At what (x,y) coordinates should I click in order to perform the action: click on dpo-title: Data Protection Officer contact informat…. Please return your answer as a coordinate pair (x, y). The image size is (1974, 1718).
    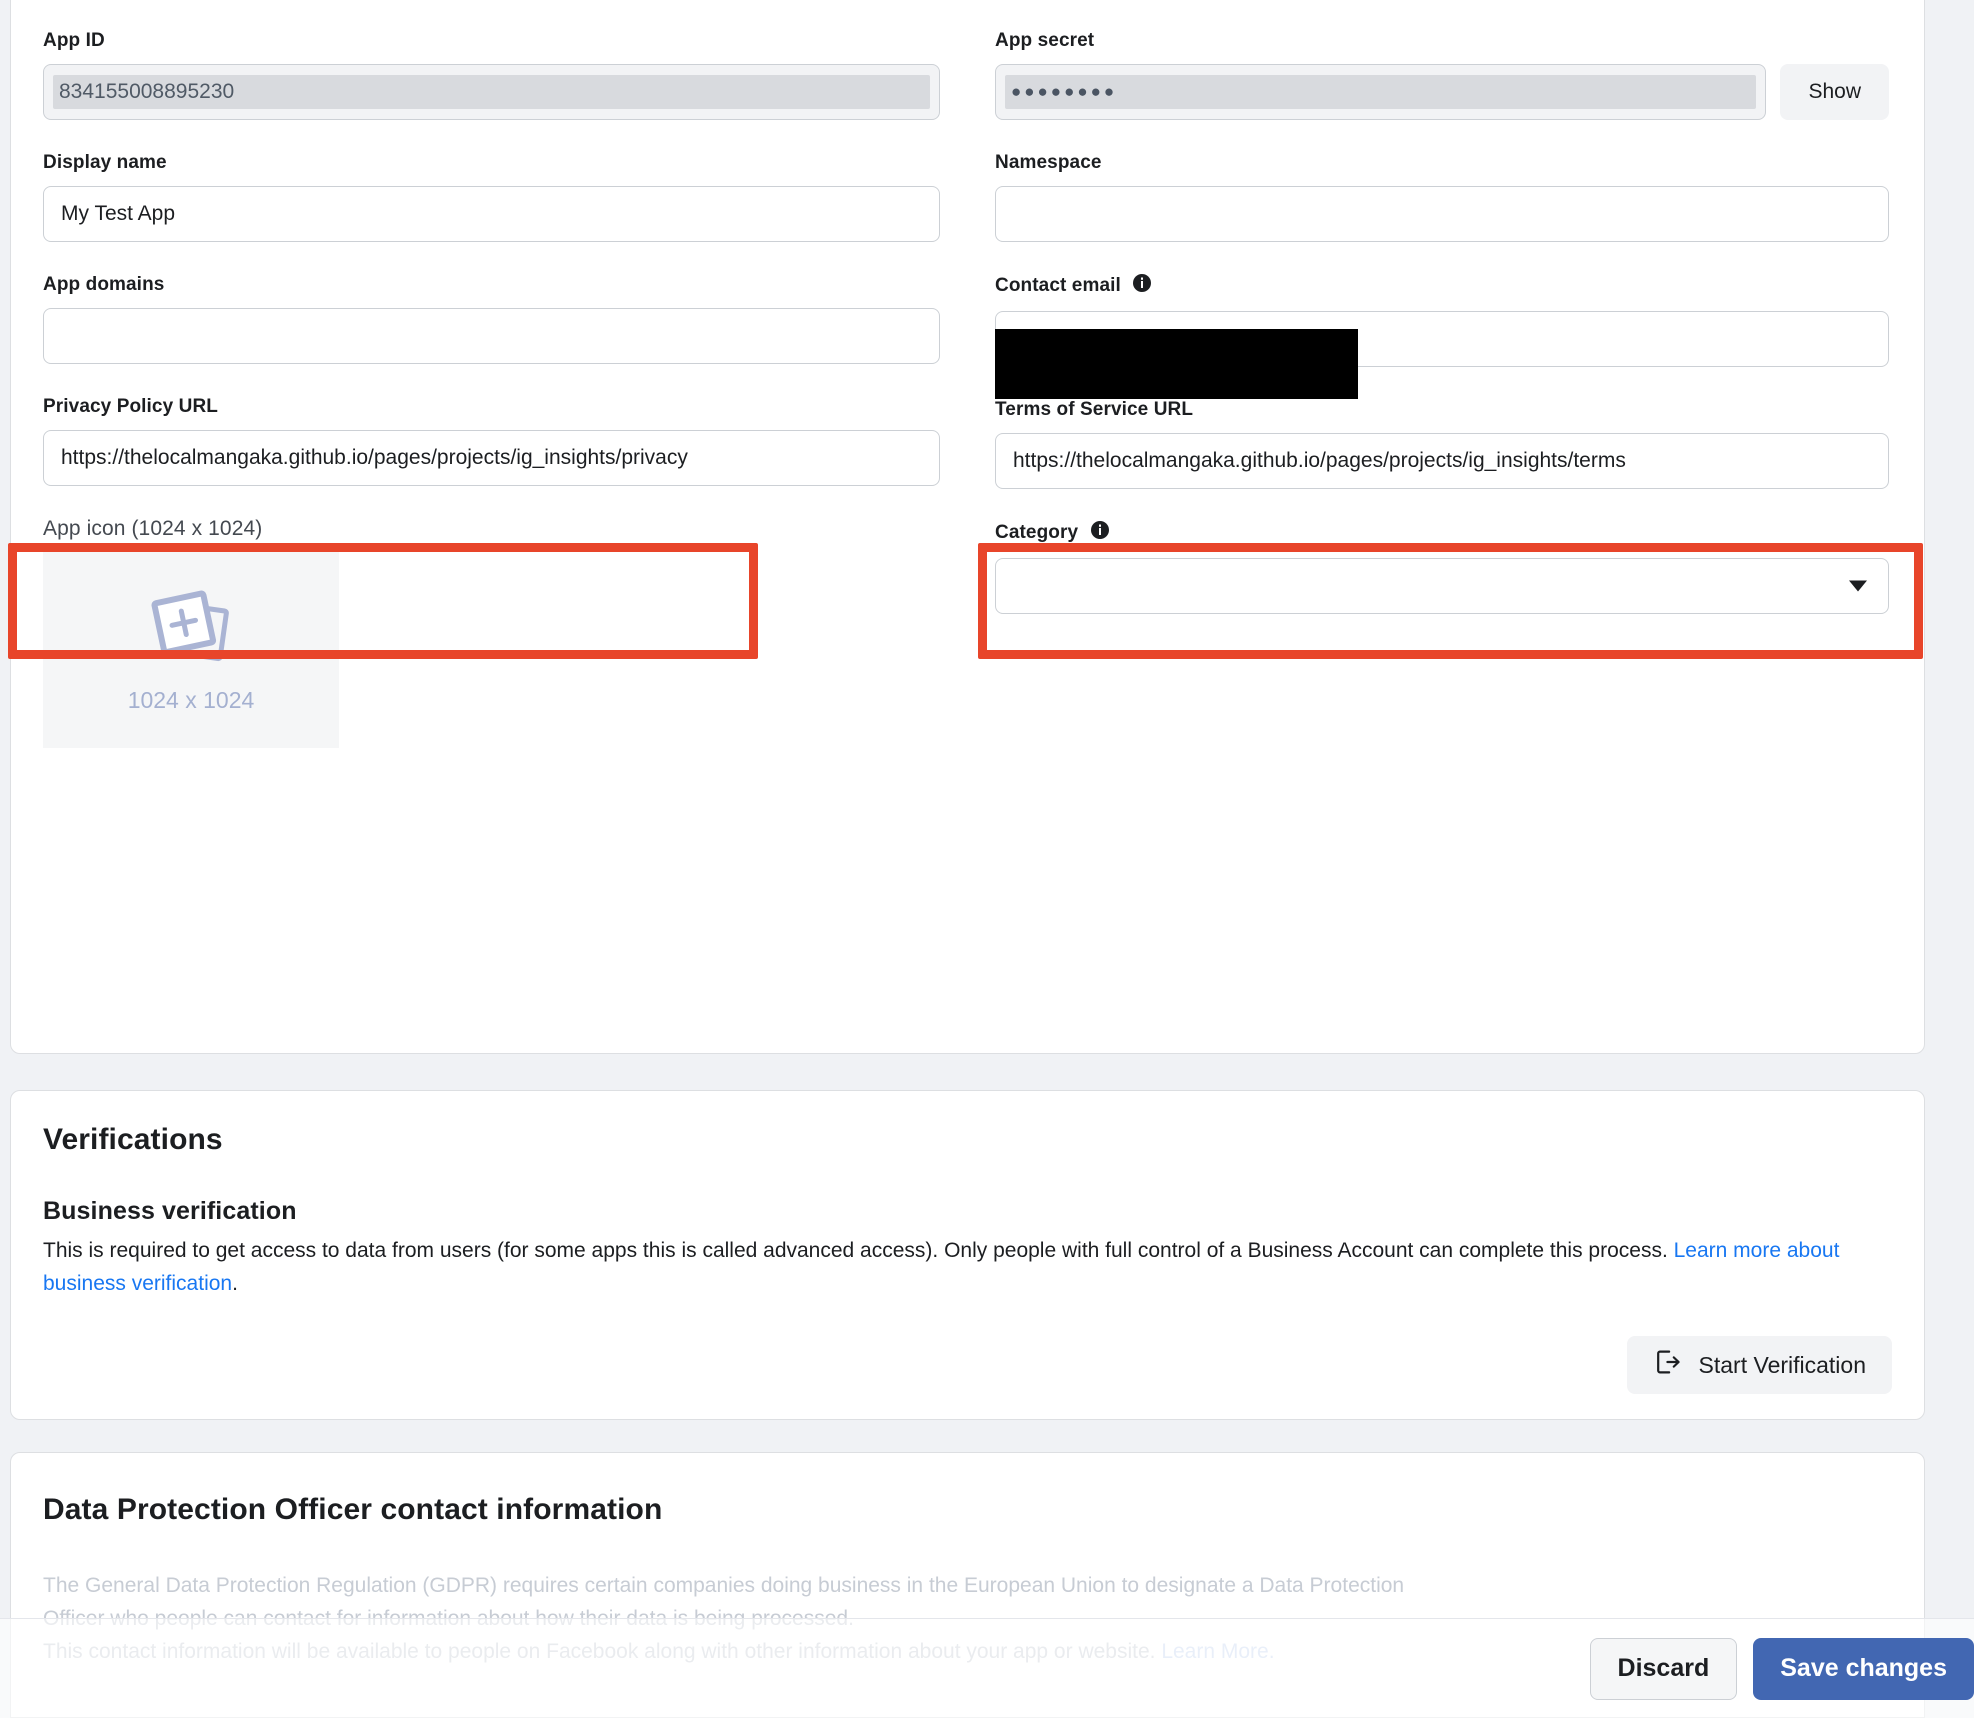
    Looking at the image, I should click on (353, 1509).